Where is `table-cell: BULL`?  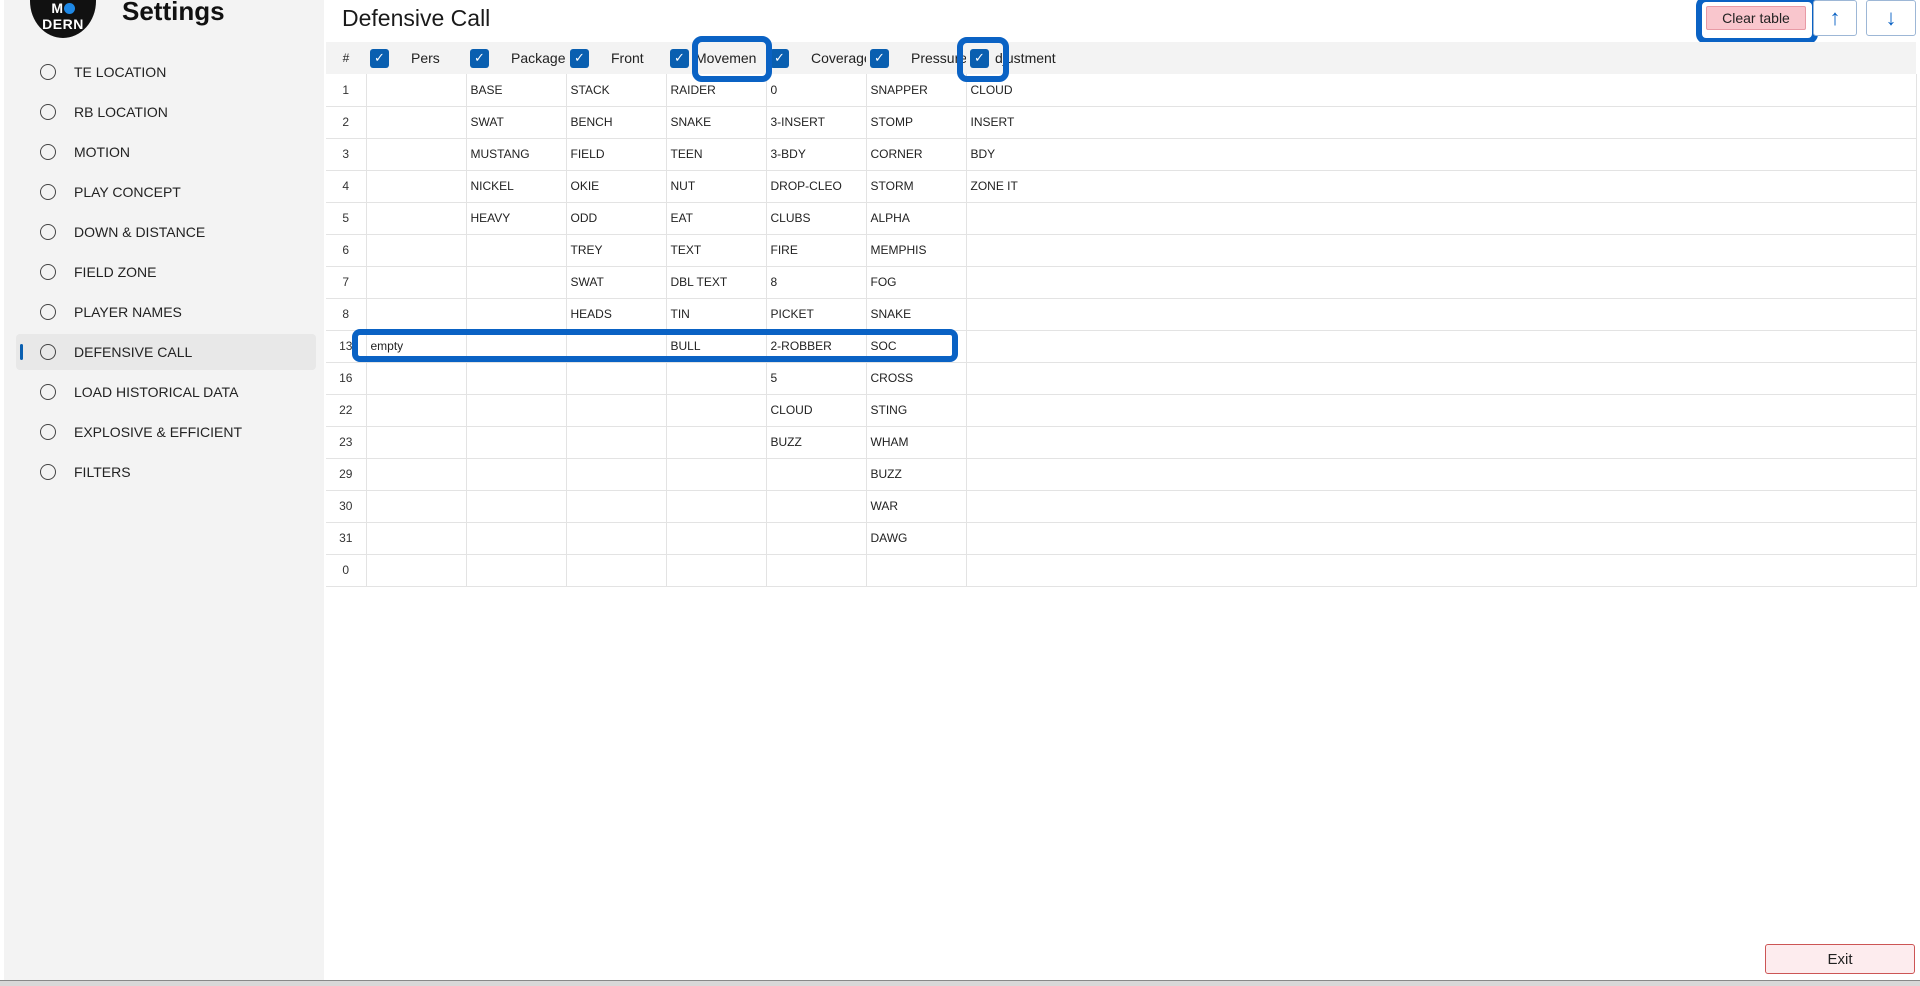
table-cell: BULL is located at coordinates (716, 346).